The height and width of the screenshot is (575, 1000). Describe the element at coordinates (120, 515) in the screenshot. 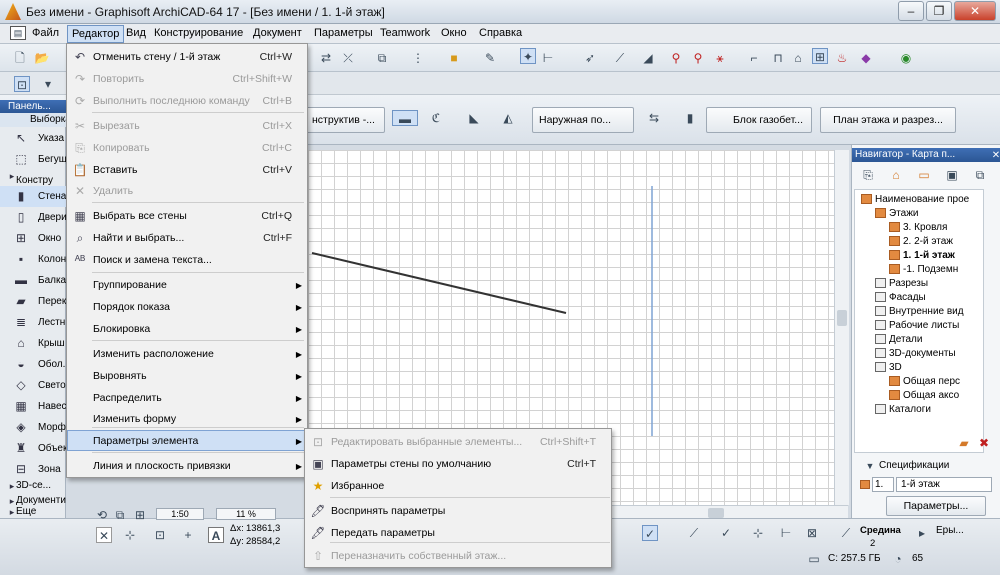

I see `nav-fwd-icon: ⧉` at that location.